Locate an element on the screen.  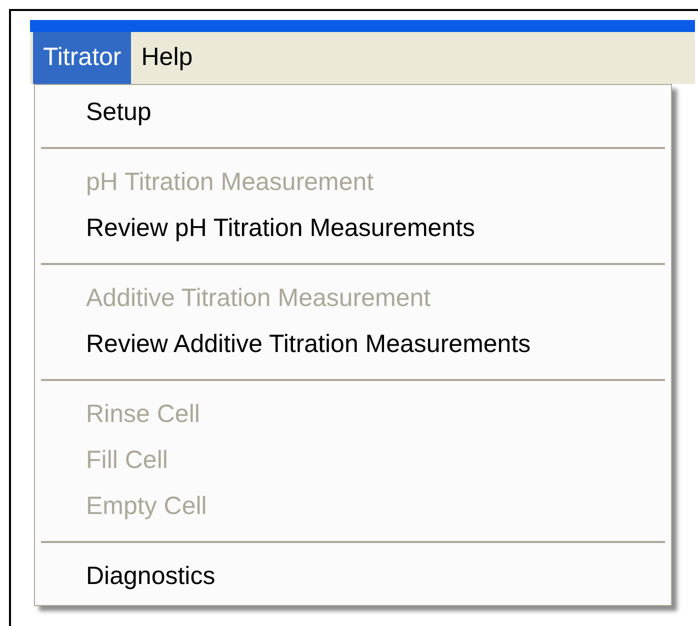
menu-bar-item: Titrator is located at coordinates (82, 58).